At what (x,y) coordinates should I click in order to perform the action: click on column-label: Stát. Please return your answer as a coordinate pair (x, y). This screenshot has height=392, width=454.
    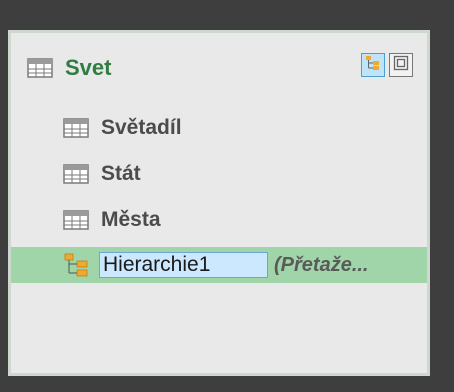
    Looking at the image, I should click on (121, 173).